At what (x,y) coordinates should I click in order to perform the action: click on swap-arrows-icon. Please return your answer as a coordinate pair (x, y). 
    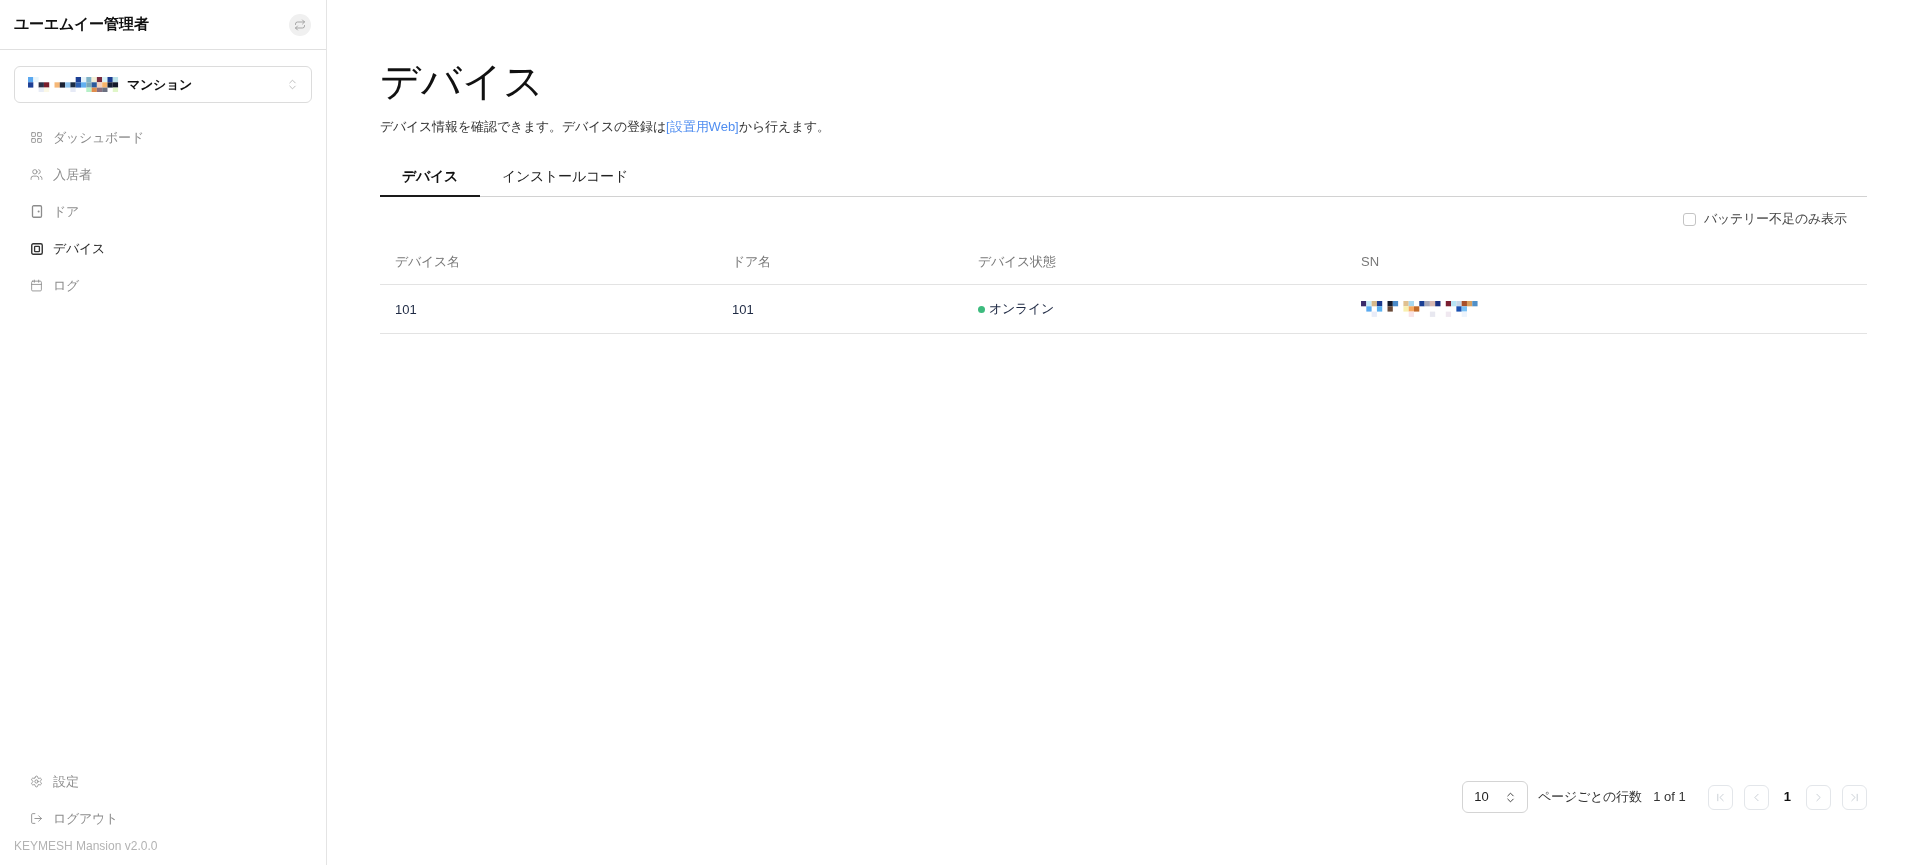
    Looking at the image, I should click on (300, 24).